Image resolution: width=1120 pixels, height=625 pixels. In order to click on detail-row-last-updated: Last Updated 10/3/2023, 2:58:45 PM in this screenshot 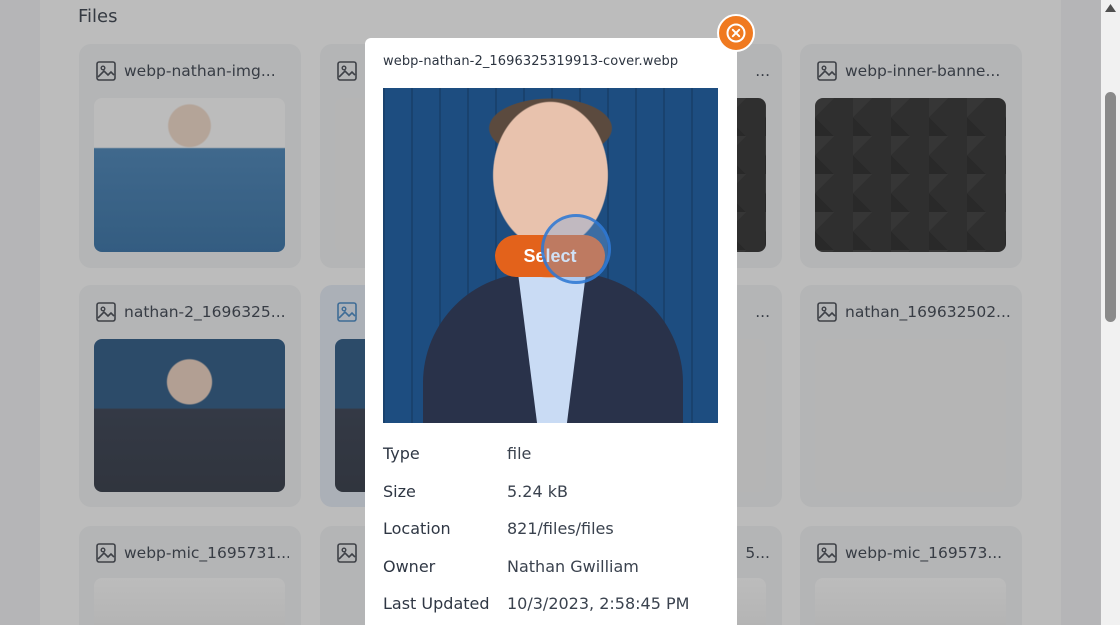, I will do `click(553, 604)`.